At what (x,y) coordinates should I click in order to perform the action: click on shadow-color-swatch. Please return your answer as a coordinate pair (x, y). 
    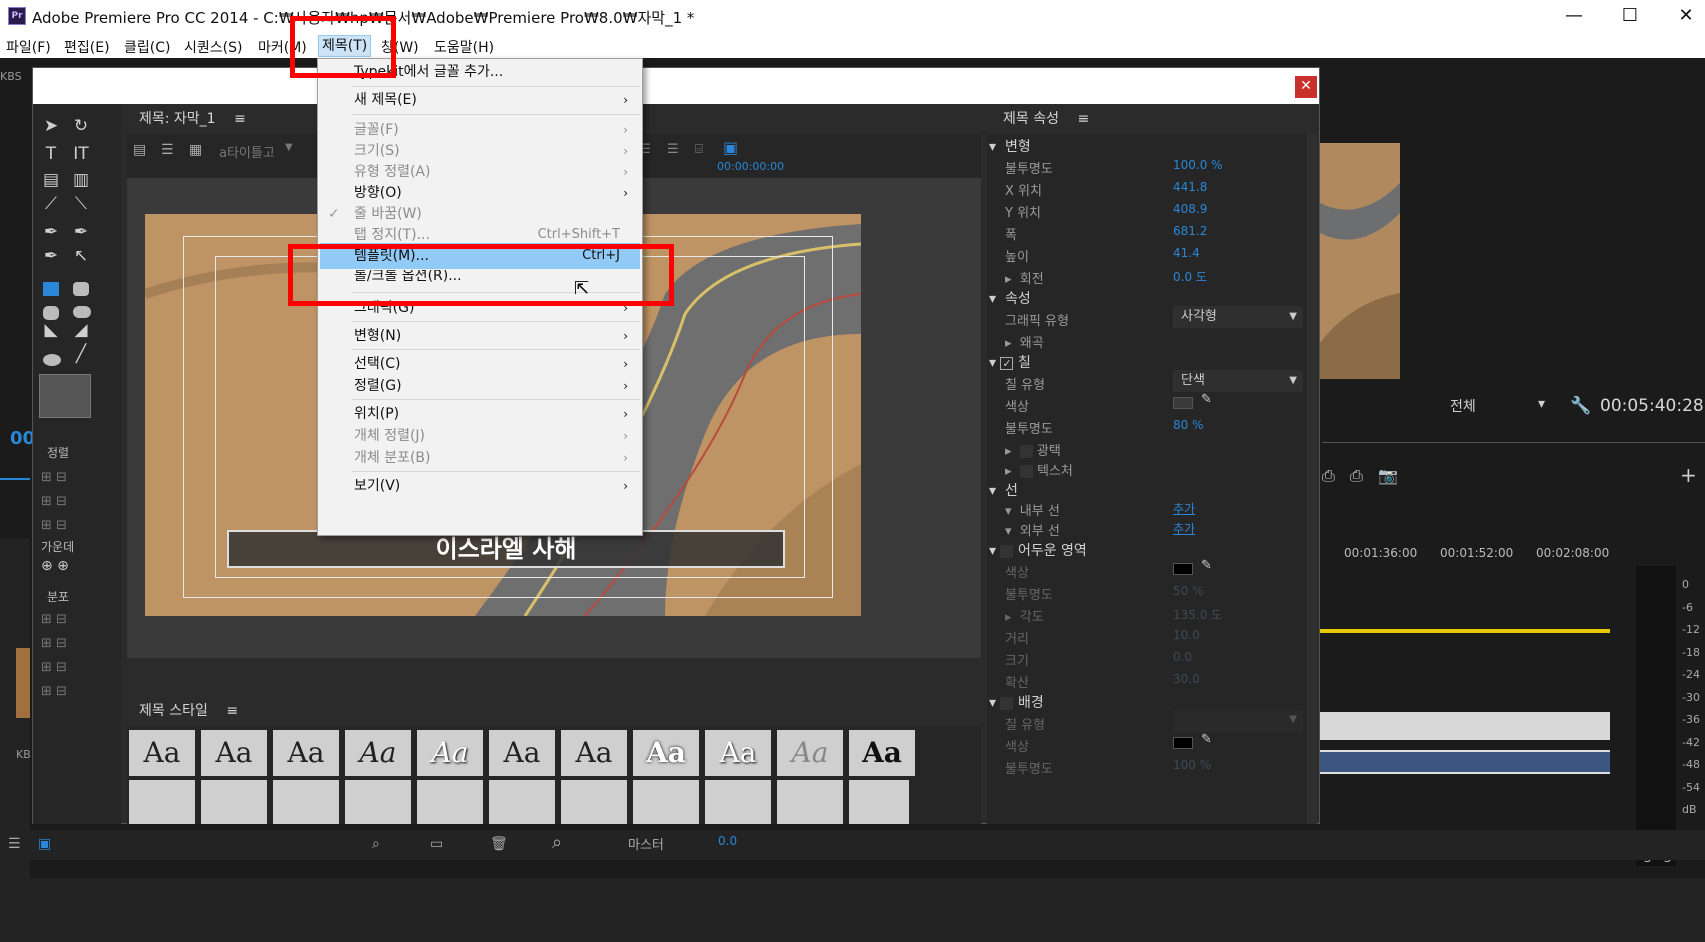
    Looking at the image, I should click on (1183, 569).